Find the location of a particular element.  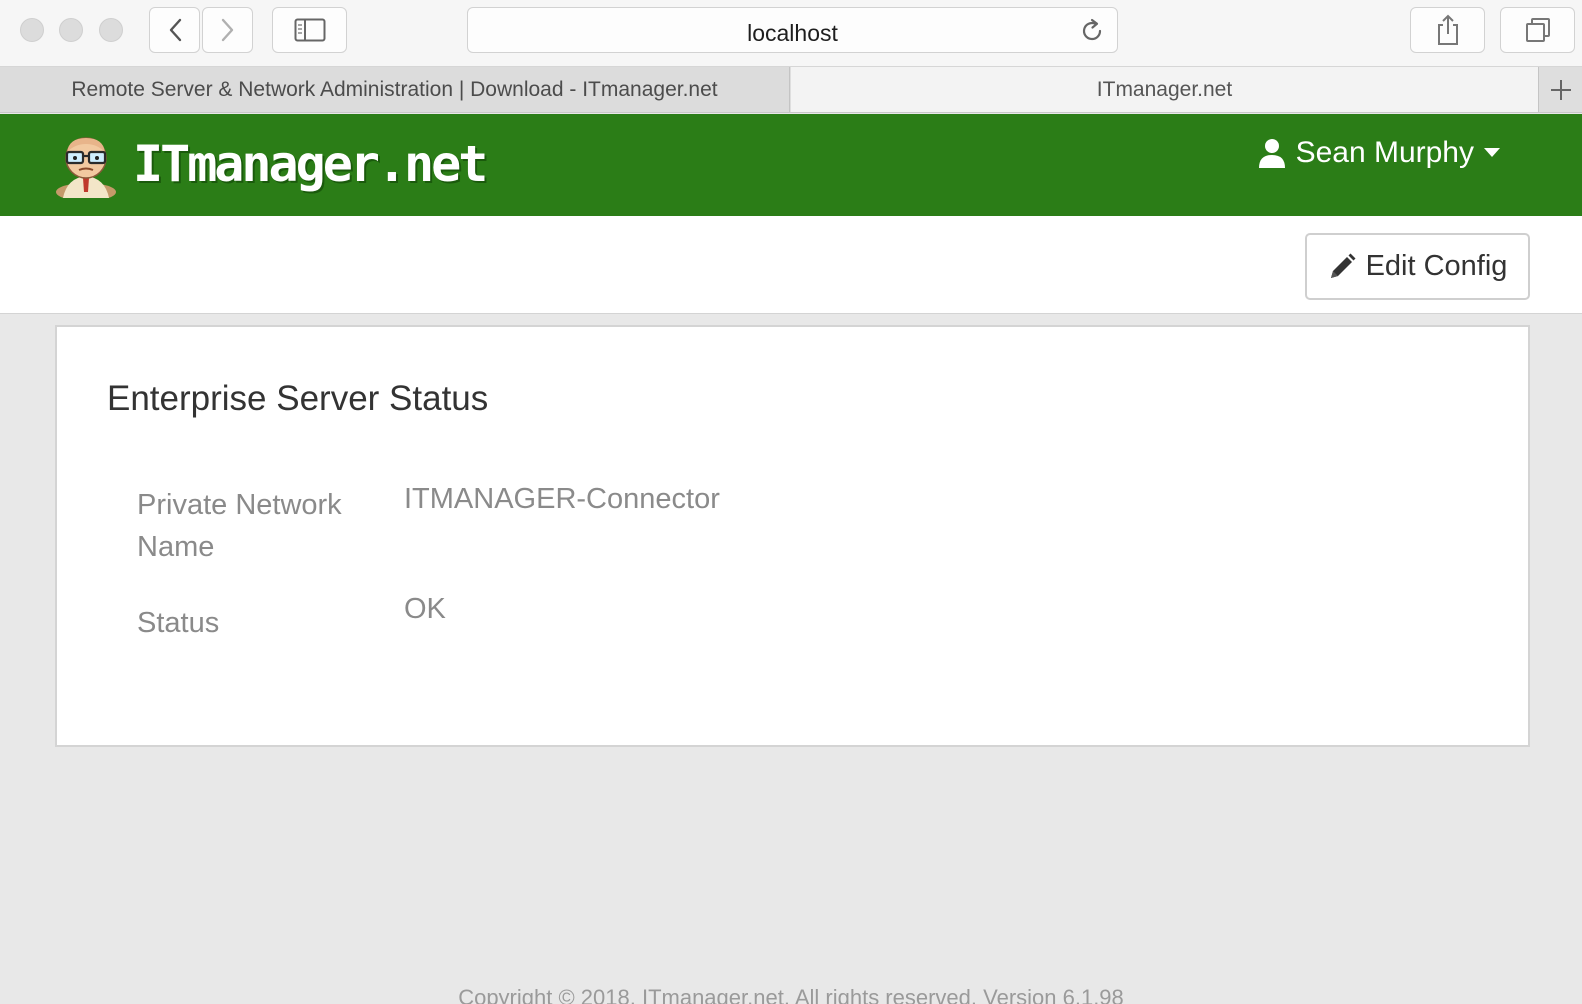

edit-config-button: Edit Config is located at coordinates (1417, 266).